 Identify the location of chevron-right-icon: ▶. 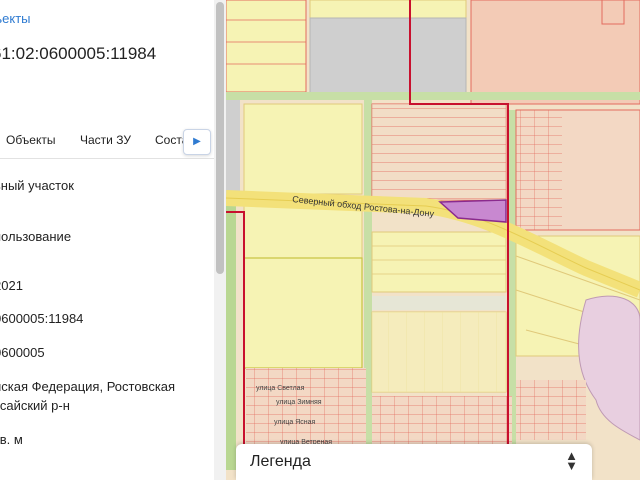
(197, 141).